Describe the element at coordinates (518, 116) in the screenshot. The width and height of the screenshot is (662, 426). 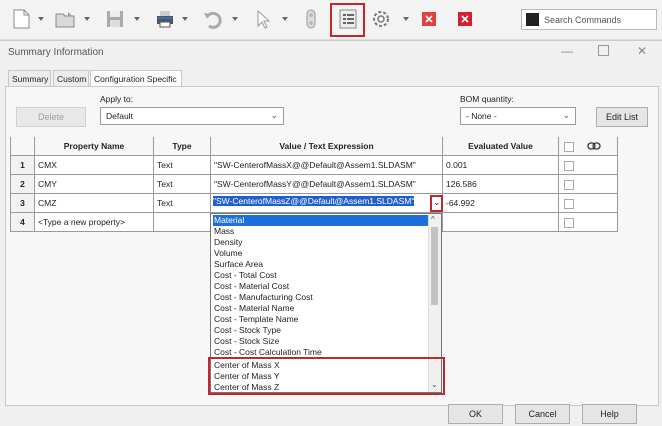
I see `bom-quantity-select: - None - ⌄` at that location.